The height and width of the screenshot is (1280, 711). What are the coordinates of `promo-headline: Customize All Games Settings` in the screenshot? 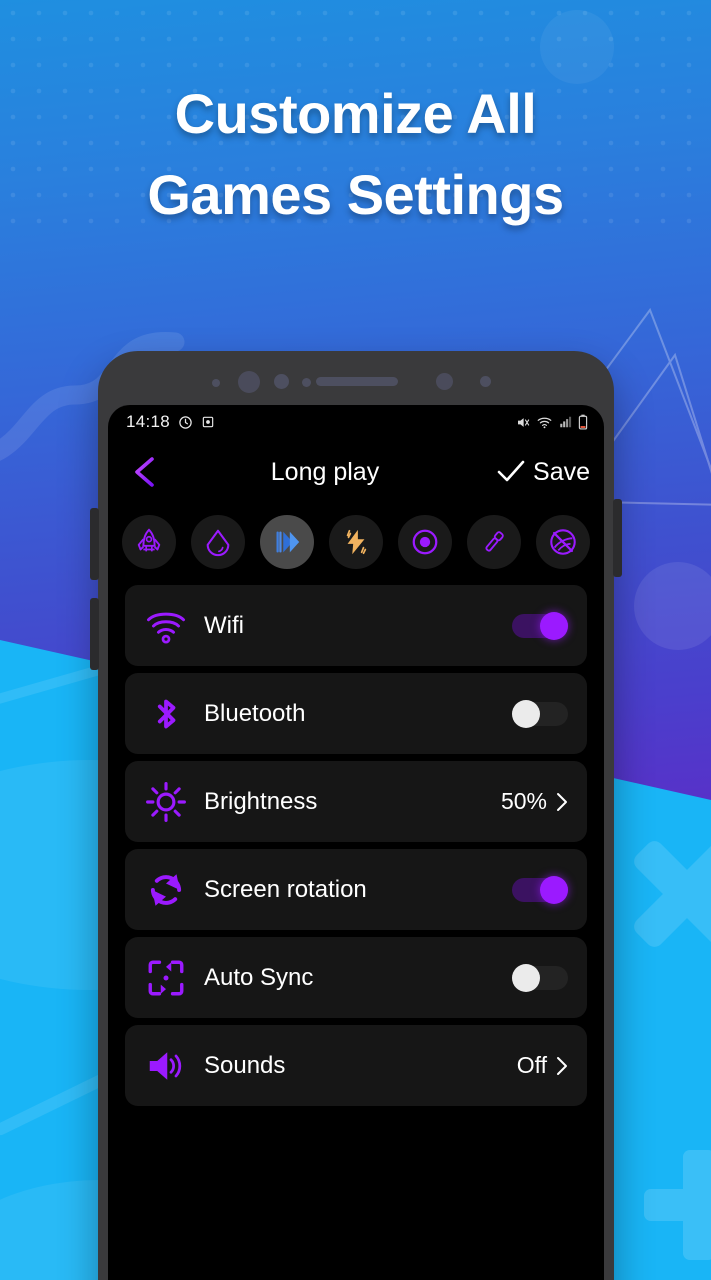 It's located at (355, 154).